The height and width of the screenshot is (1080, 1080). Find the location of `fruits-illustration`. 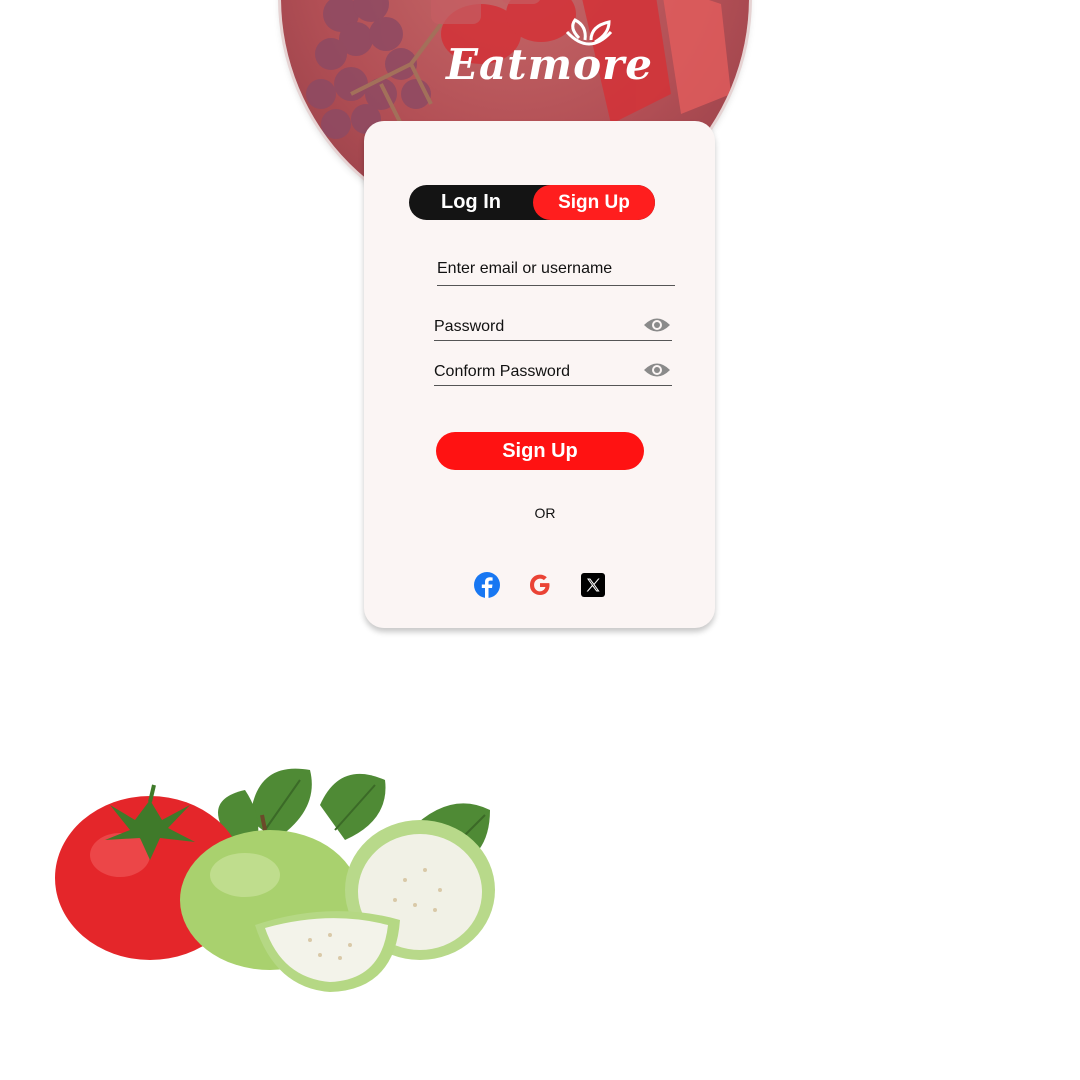

fruits-illustration is located at coordinates (275, 880).